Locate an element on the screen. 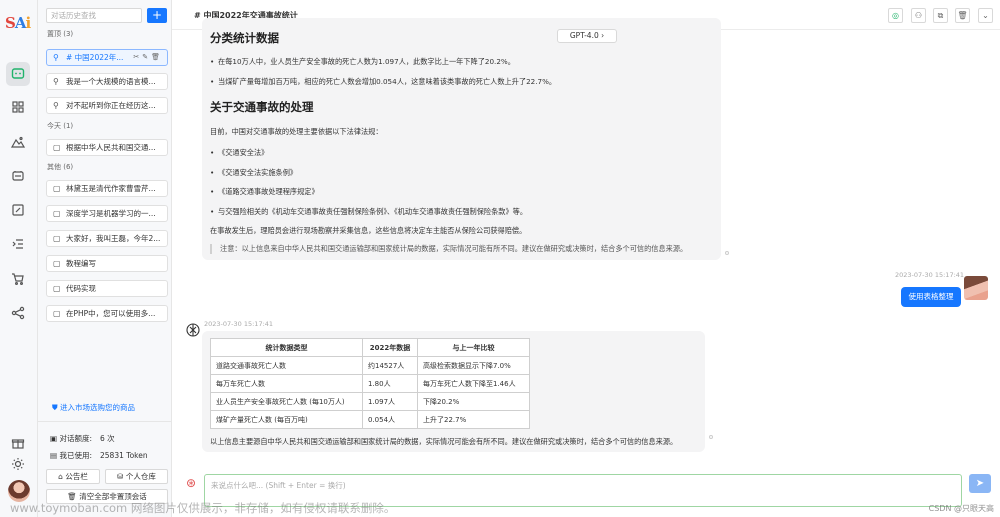 The image size is (1000, 517). user-avatar is located at coordinates (976, 288).